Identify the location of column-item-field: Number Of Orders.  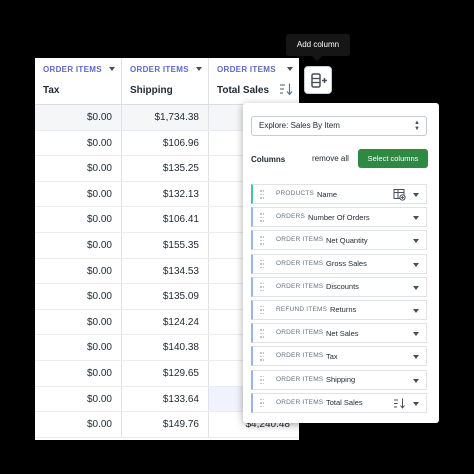
(339, 217).